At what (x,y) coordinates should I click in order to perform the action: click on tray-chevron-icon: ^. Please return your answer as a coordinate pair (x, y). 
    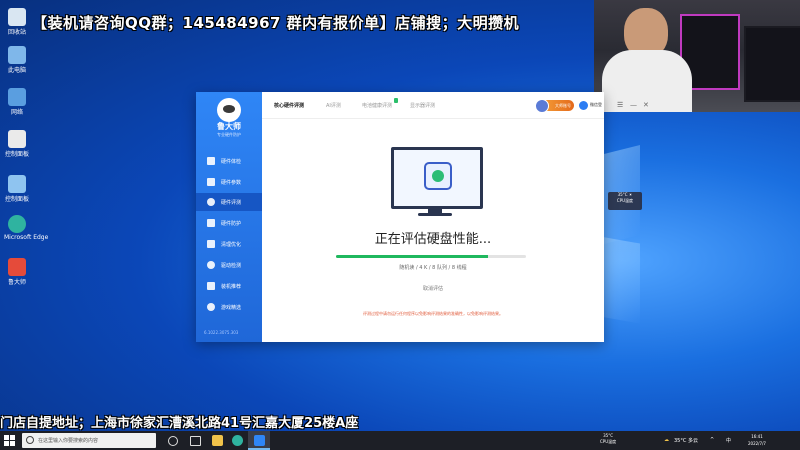
    Looking at the image, I should click on (712, 440).